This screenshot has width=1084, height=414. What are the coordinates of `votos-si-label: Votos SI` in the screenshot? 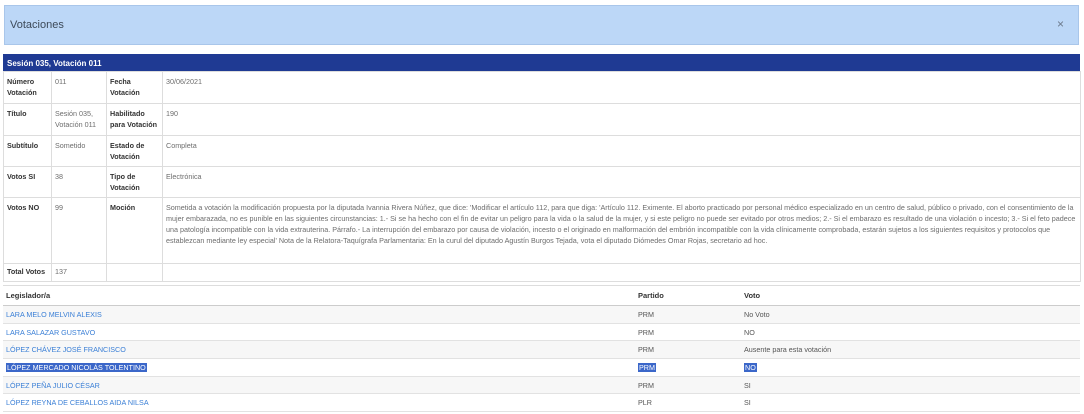 It's located at (27, 182).